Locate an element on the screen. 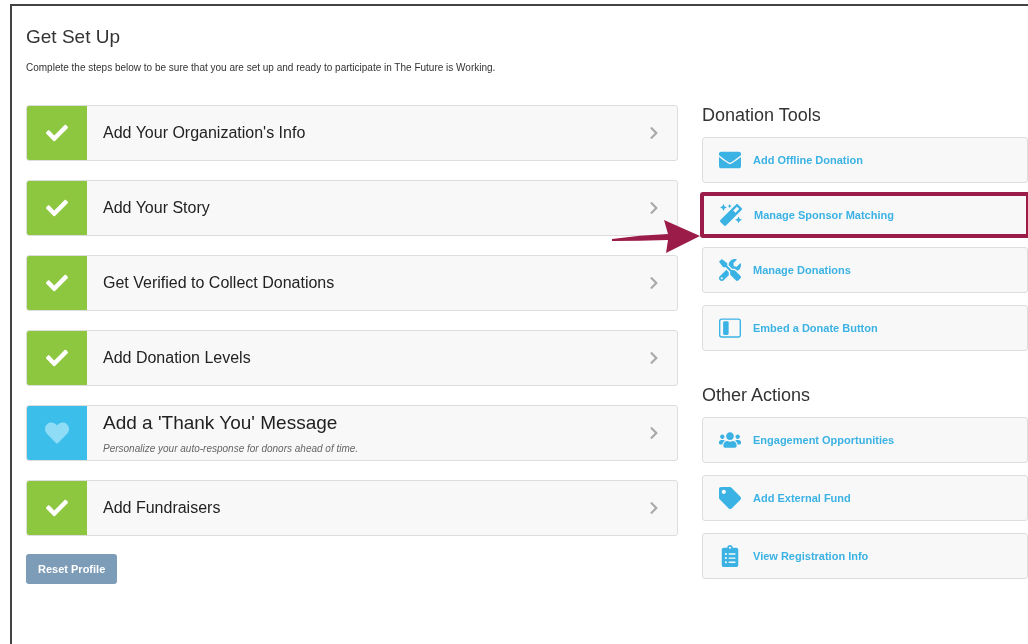 This screenshot has height=644, width=1028. layout-icon is located at coordinates (730, 328).